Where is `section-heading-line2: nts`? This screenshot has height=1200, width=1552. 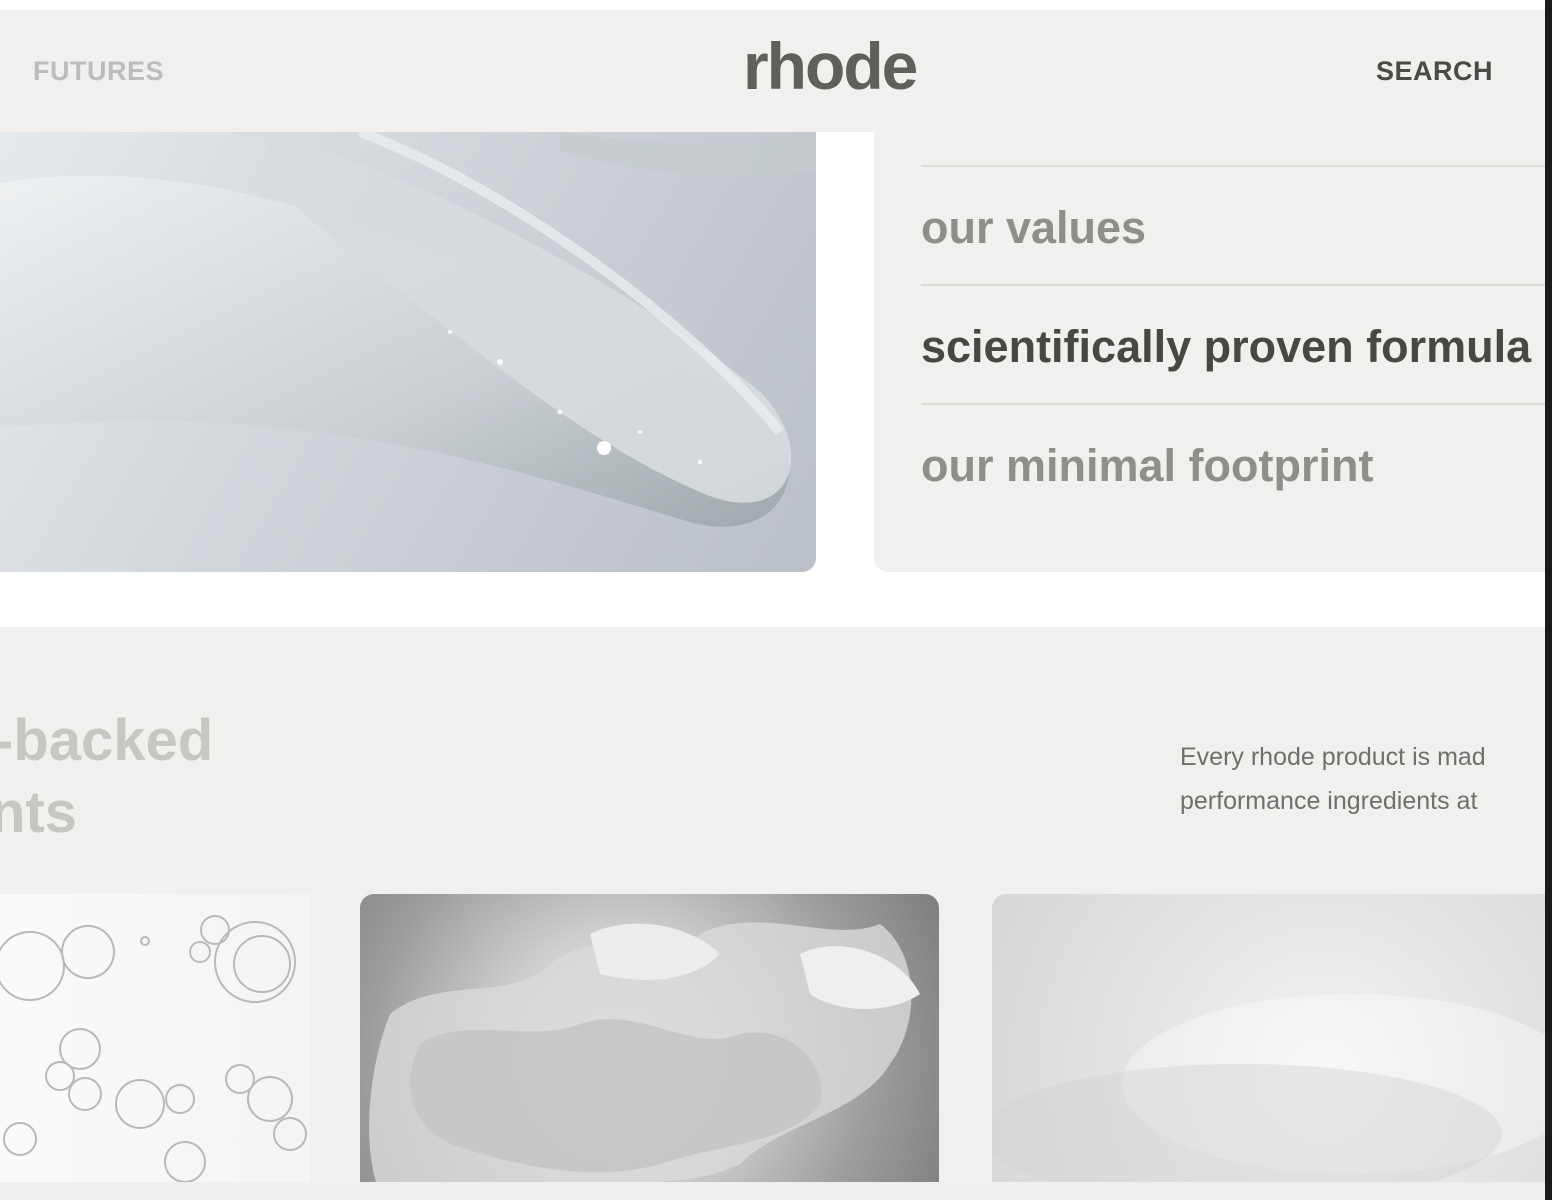
section-heading-line2: nts is located at coordinates (38, 812).